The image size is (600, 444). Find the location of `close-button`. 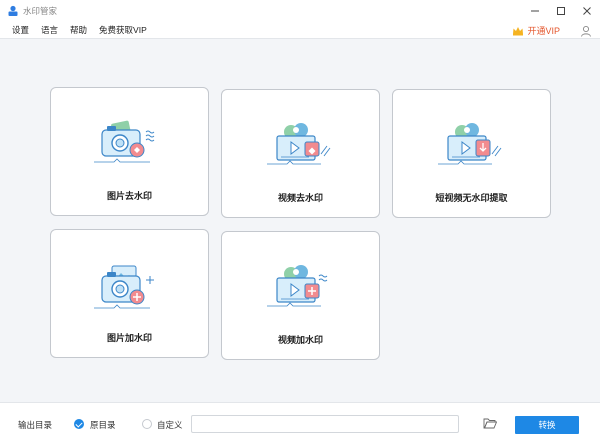

close-button is located at coordinates (587, 11).